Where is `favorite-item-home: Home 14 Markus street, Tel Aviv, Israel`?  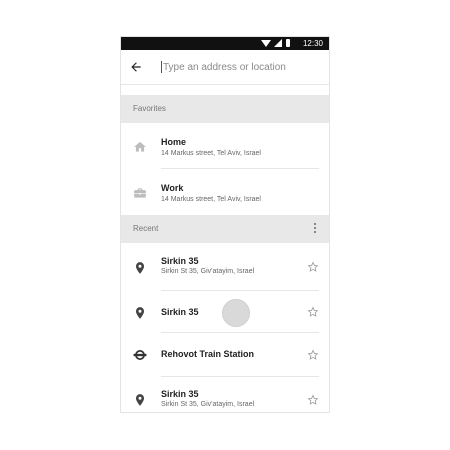
favorite-item-home: Home 14 Markus street, Tel Aviv, Israel is located at coordinates (225, 146).